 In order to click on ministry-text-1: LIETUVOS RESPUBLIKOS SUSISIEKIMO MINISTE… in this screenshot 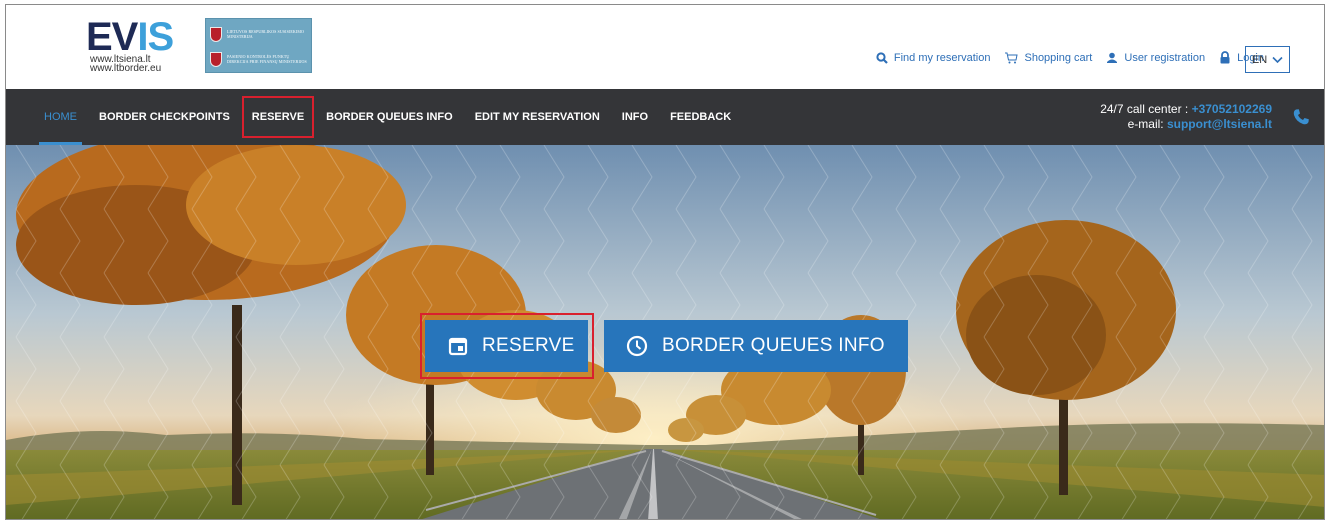, I will do `click(265, 34)`.